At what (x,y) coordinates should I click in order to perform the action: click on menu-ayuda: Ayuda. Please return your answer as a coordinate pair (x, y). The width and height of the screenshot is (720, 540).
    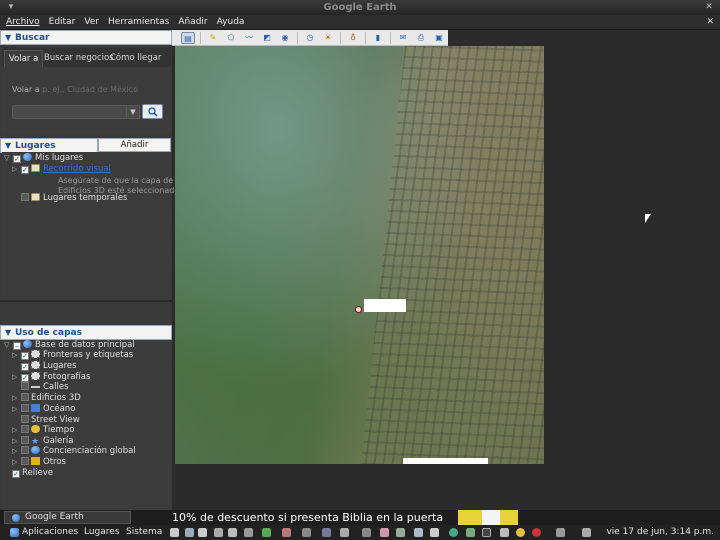
    Looking at the image, I should click on (229, 22).